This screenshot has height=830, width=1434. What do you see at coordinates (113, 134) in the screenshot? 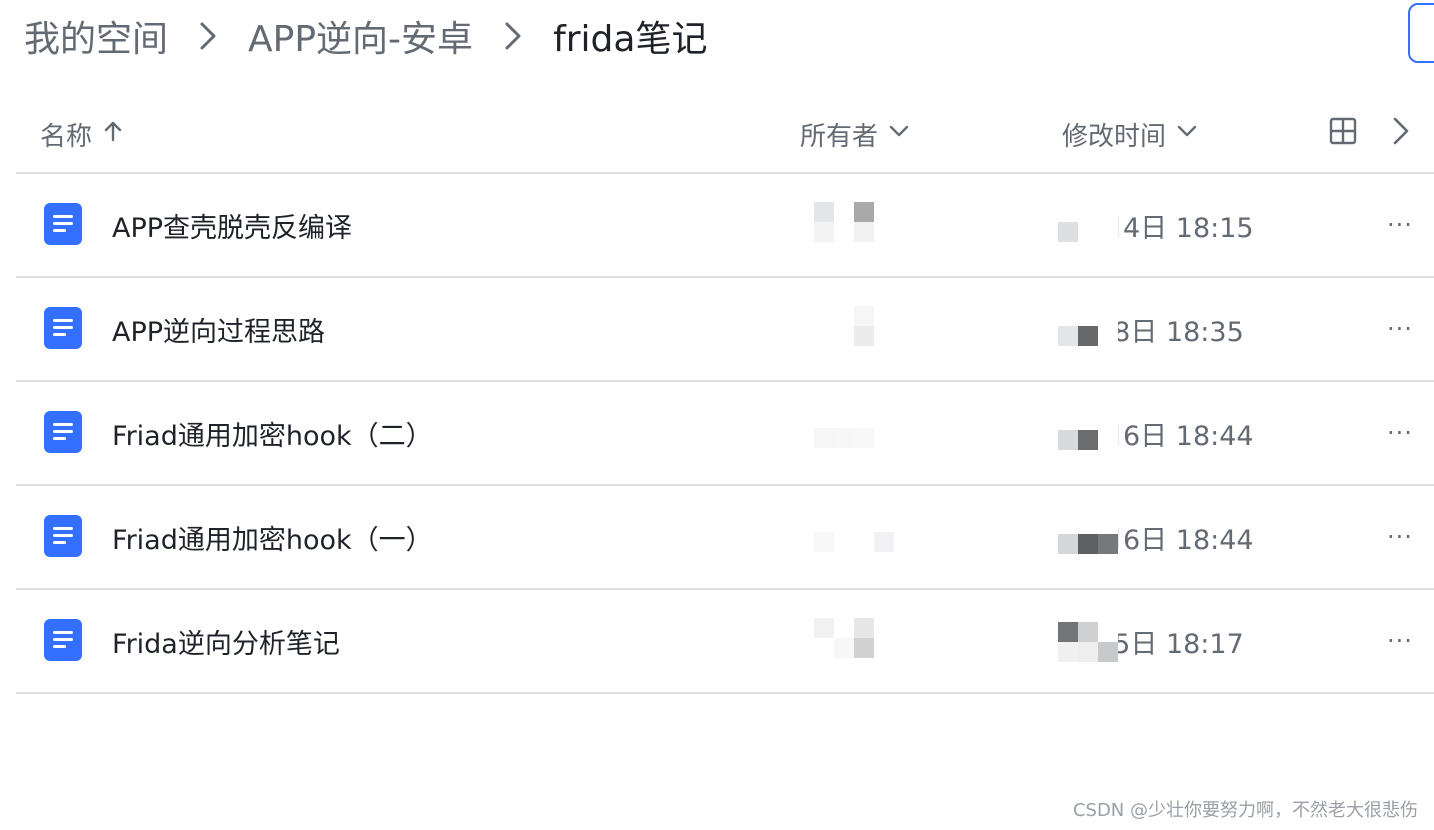
I see `arrow-up-icon` at bounding box center [113, 134].